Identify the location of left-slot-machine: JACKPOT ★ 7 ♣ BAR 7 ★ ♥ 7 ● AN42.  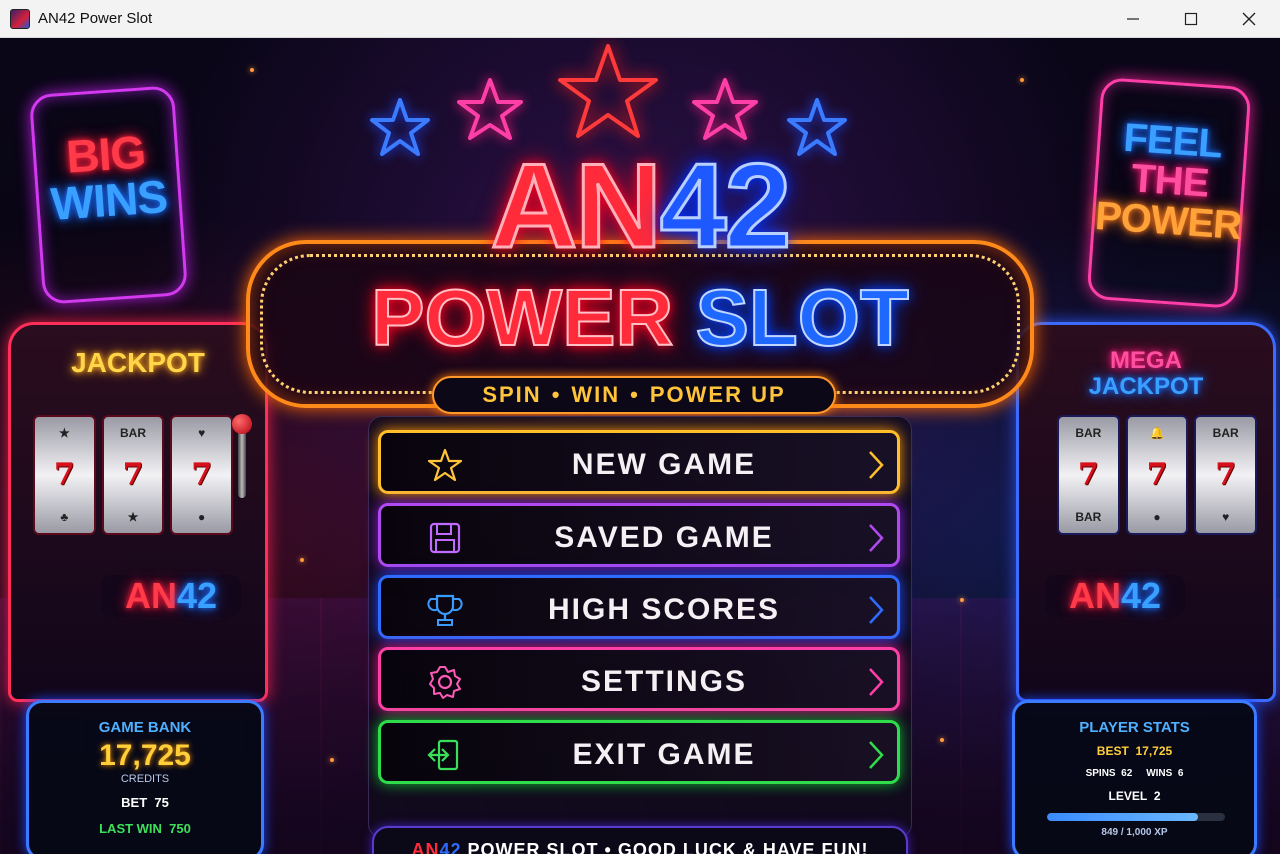
(138, 512).